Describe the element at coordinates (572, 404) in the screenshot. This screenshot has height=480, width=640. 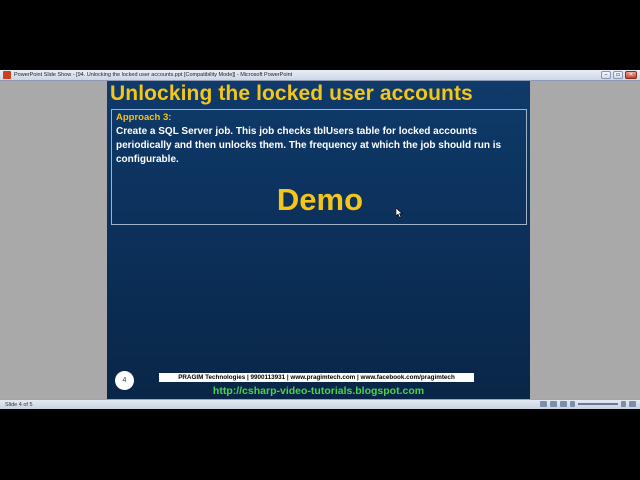
I see `zoom-out-icon` at that location.